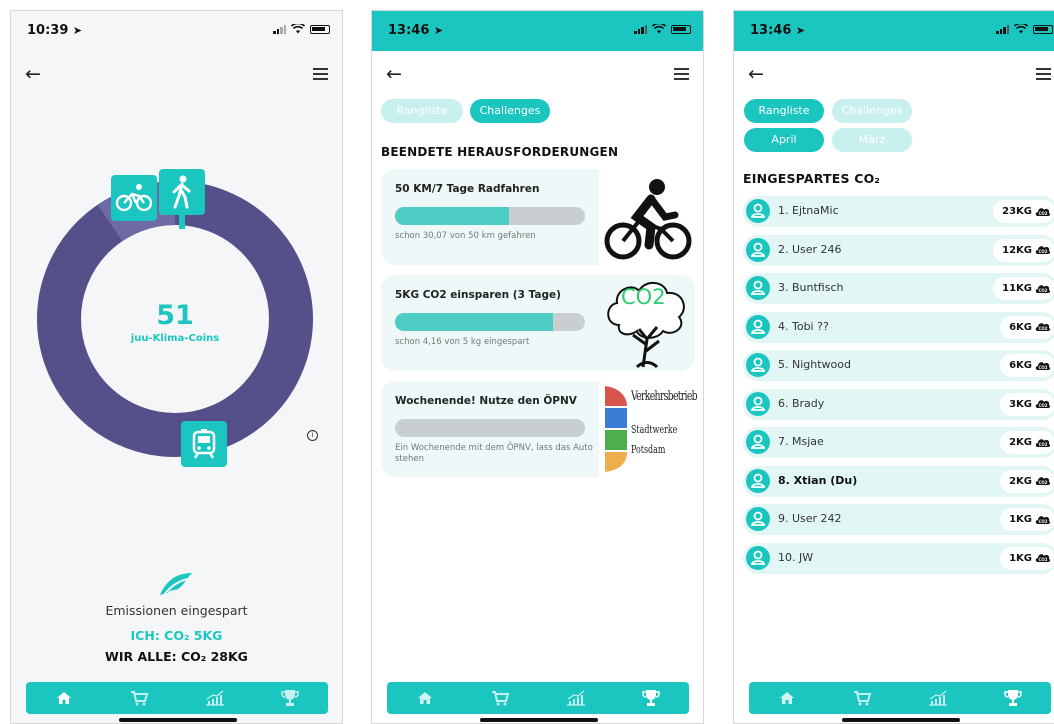  Describe the element at coordinates (898, 558) in the screenshot. I see `ranking-row: 10. JW 1KG CO2` at that location.